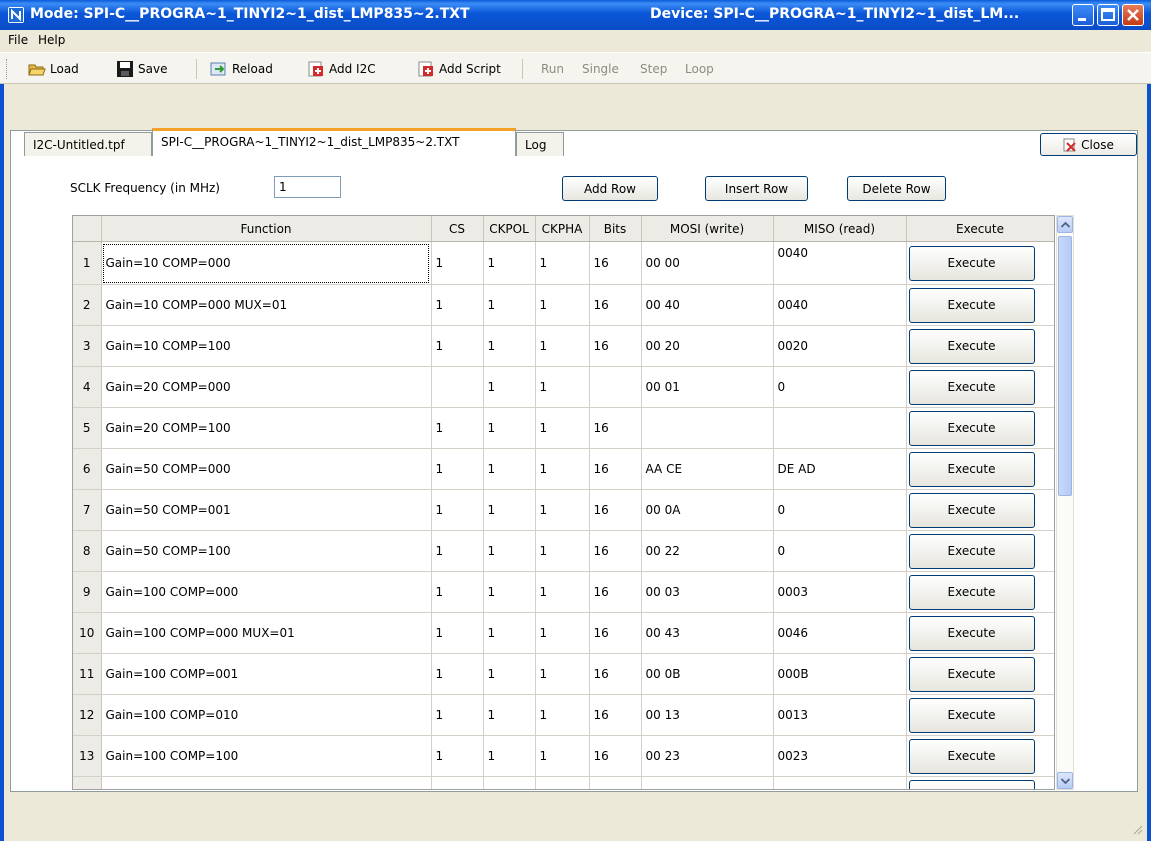  What do you see at coordinates (707, 229) in the screenshot?
I see `column-header-mosi: MOSI (write)` at bounding box center [707, 229].